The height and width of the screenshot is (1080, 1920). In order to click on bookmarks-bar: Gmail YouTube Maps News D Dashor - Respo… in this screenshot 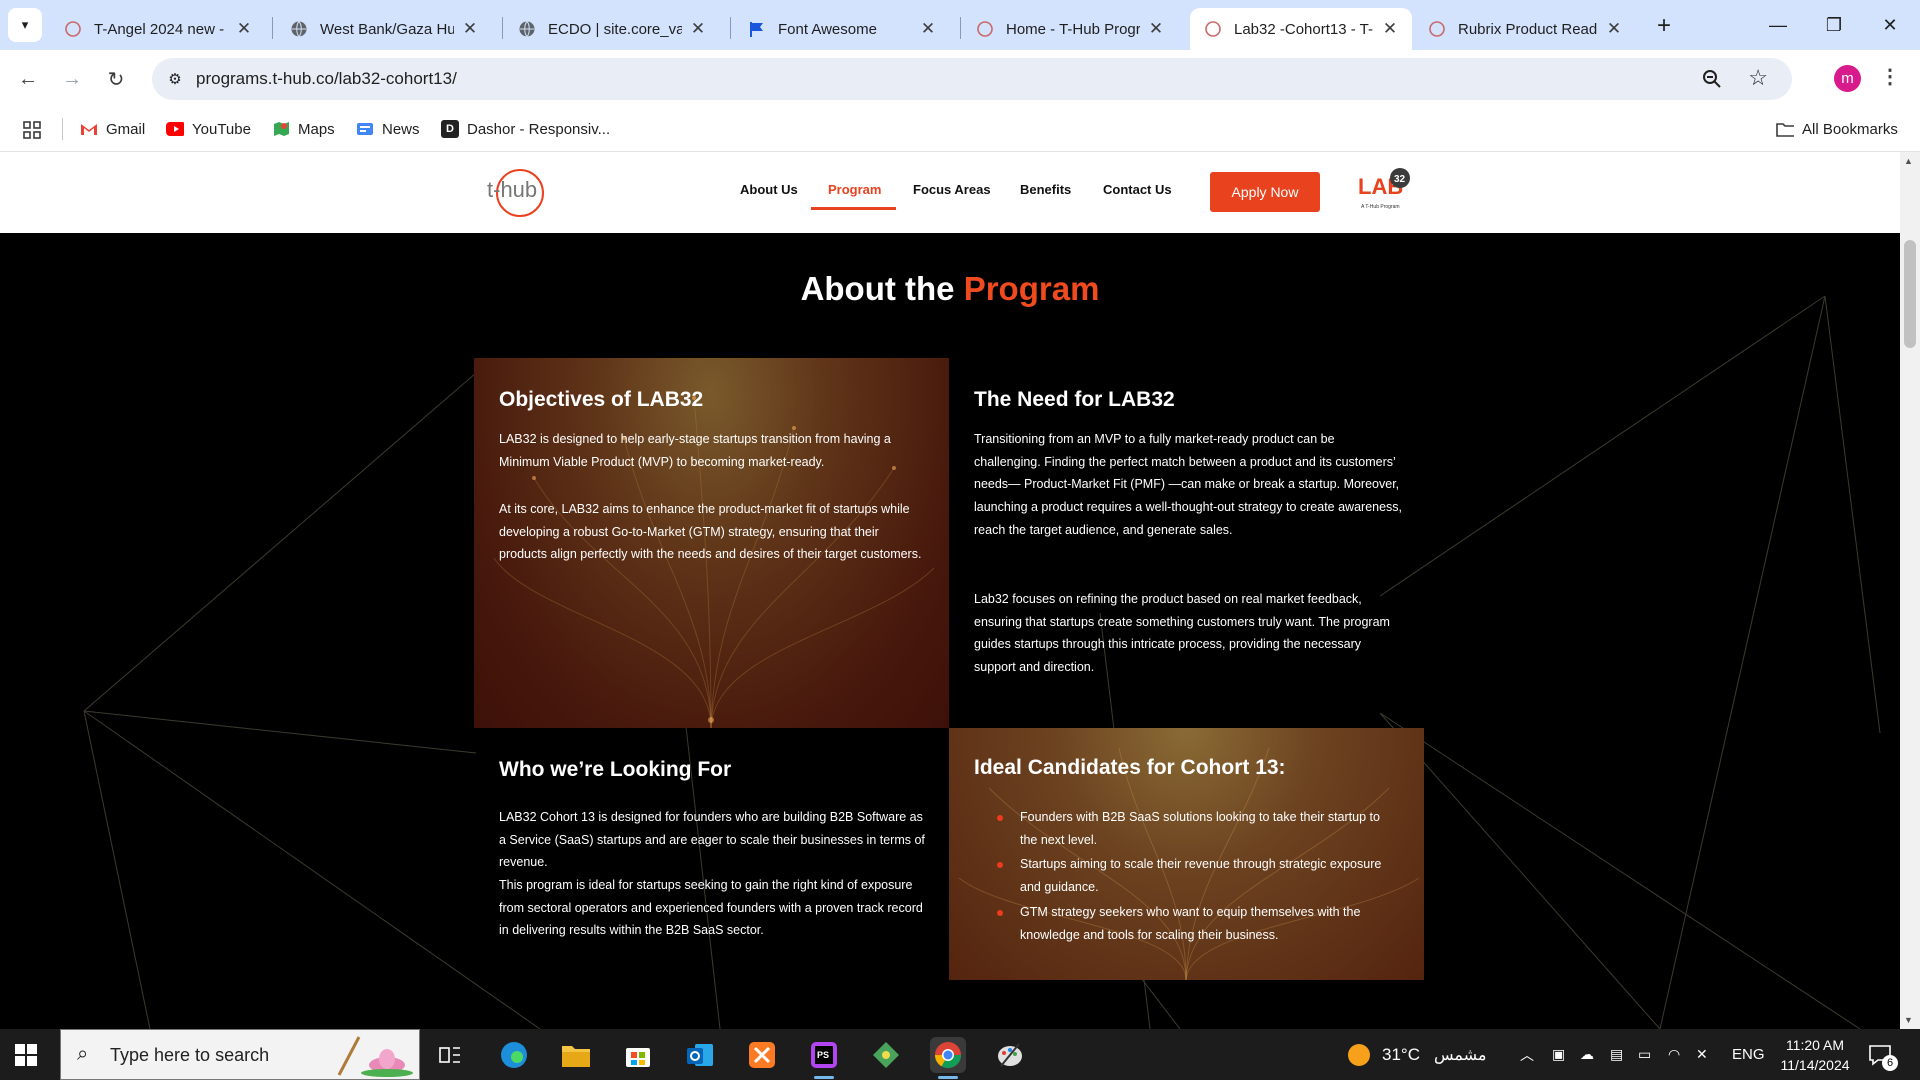, I will do `click(960, 130)`.